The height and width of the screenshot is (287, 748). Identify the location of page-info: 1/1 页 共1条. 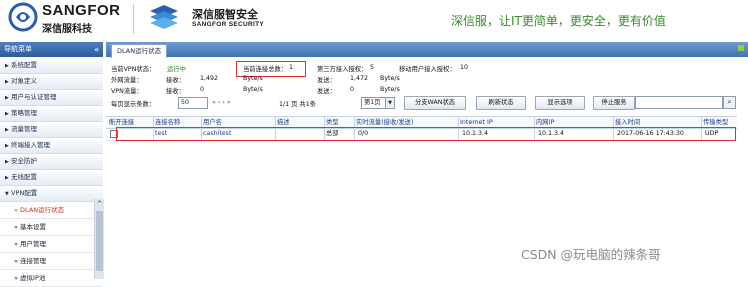
(298, 104).